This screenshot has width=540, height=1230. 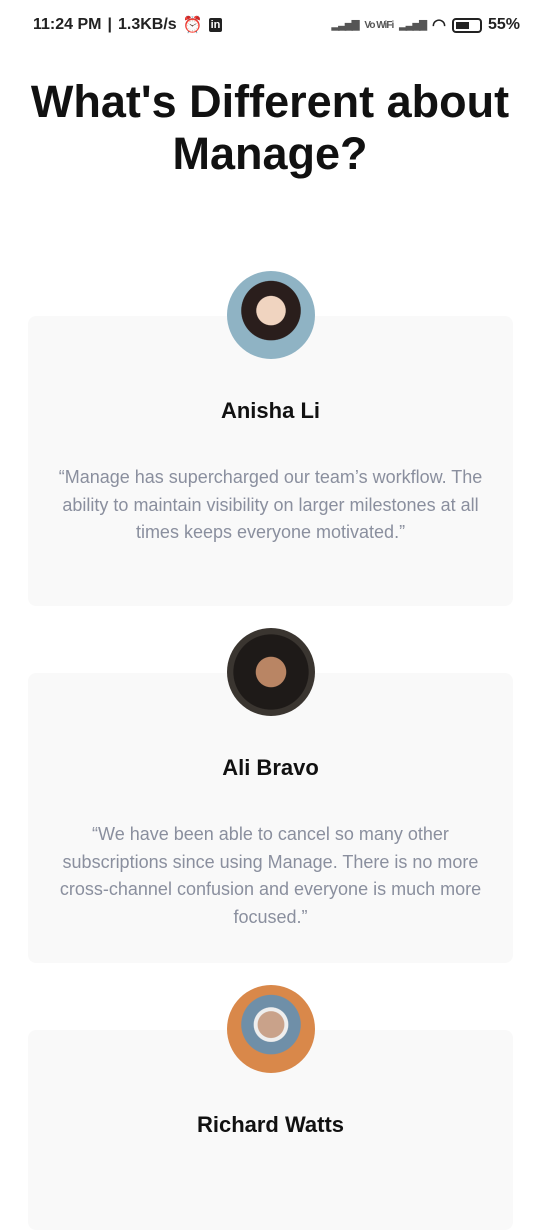 I want to click on signal-icon-2: ▂▃▅▇, so click(x=413, y=25).